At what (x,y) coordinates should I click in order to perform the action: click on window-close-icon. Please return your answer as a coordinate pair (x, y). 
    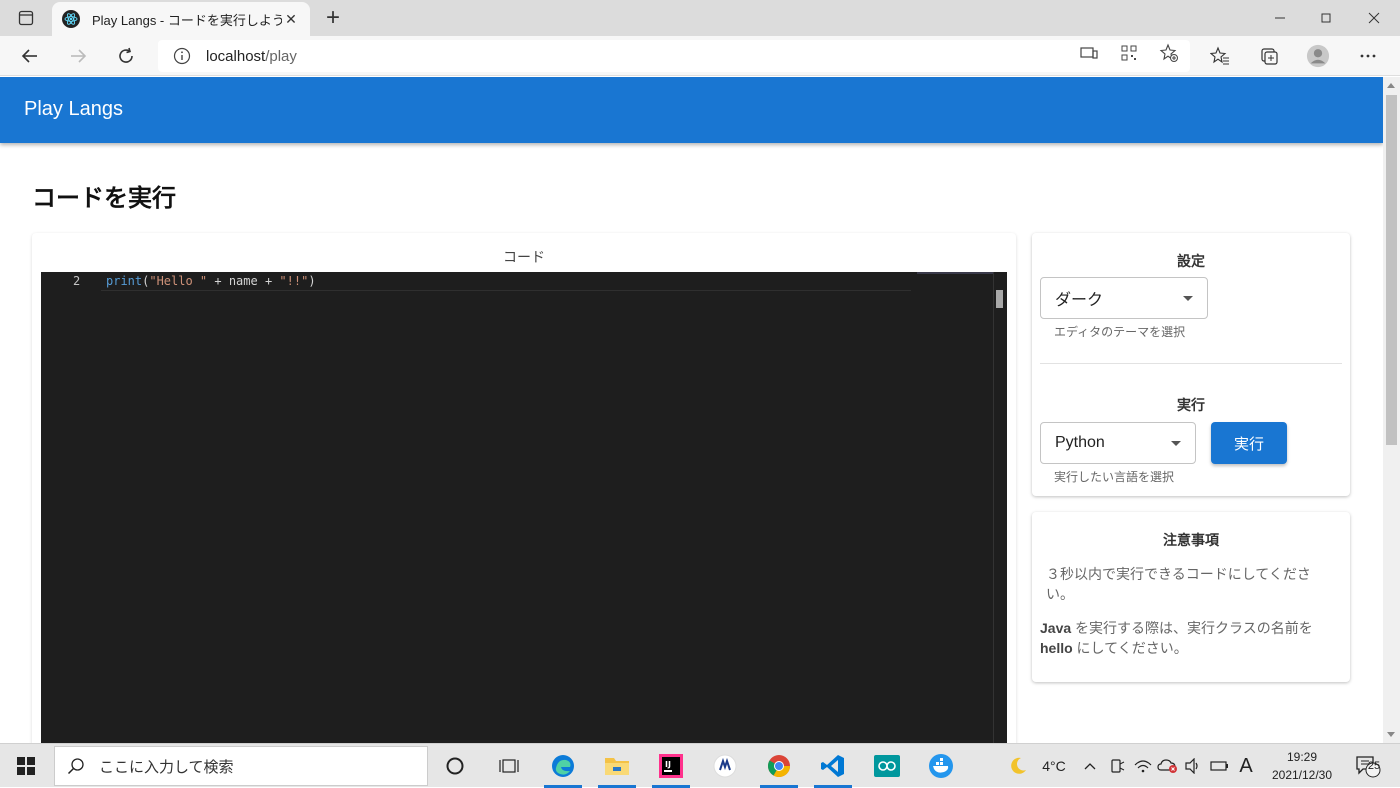
    Looking at the image, I should click on (1374, 18).